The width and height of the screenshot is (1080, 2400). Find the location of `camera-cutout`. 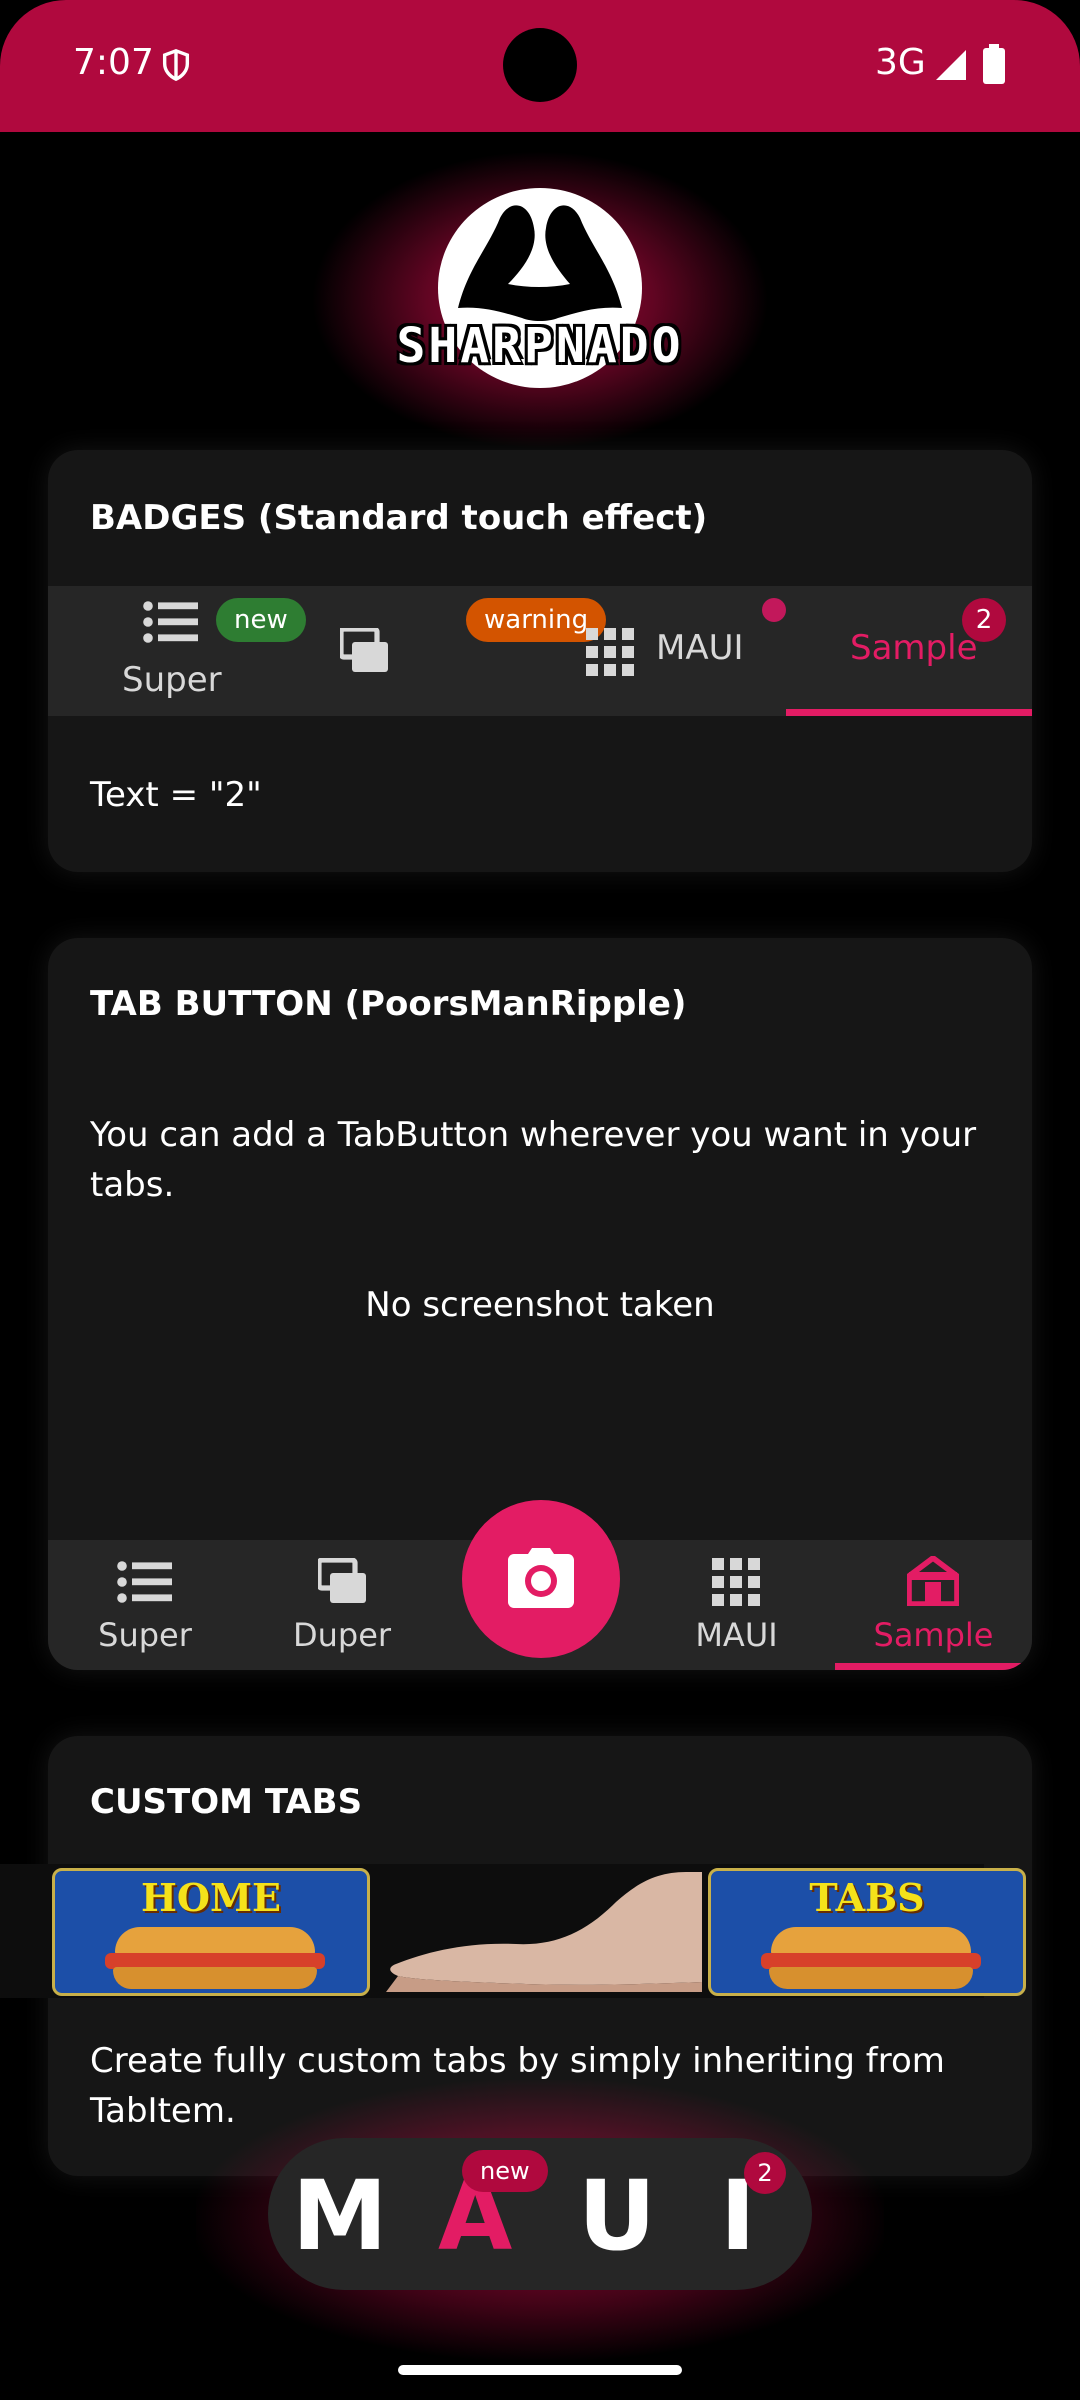

camera-cutout is located at coordinates (540, 65).